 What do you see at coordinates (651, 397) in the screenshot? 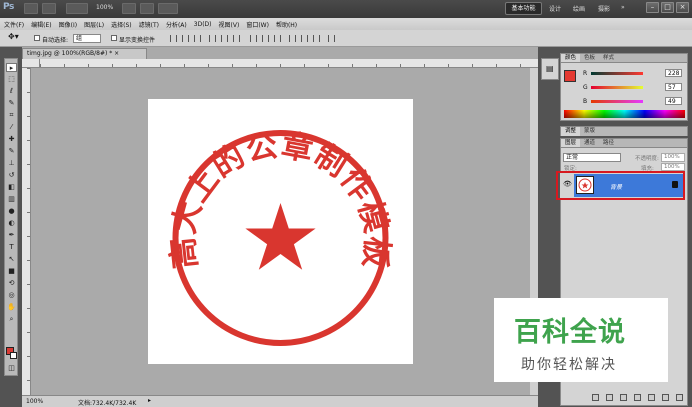
I see `new-group-icon` at bounding box center [651, 397].